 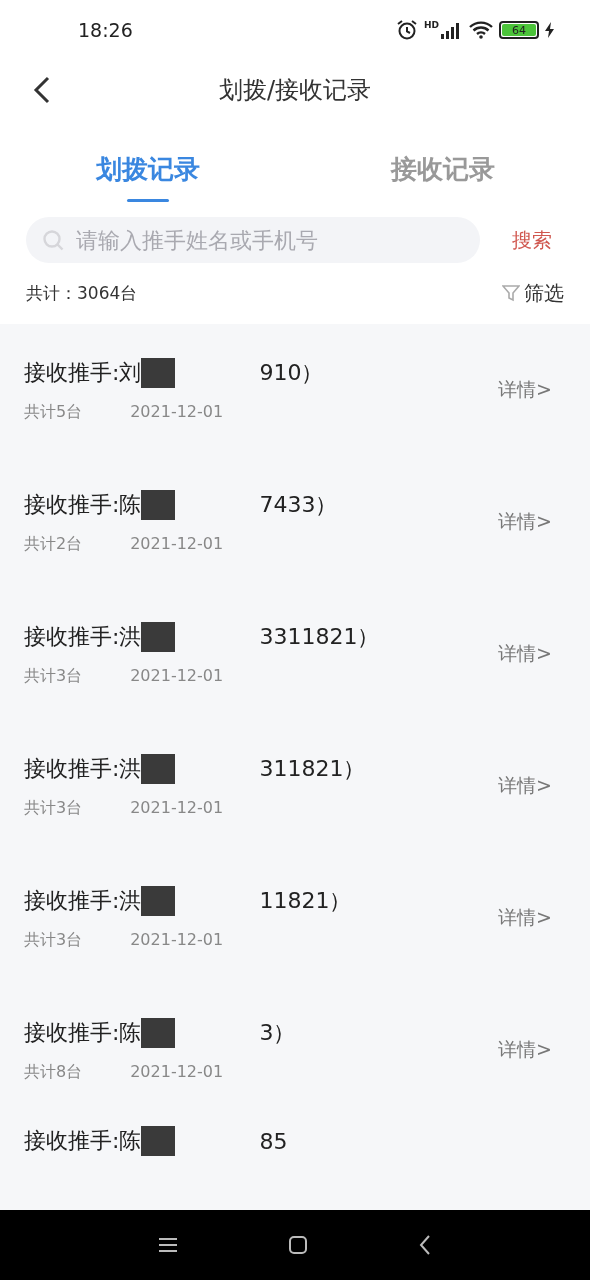 I want to click on filter-button: 筛选, so click(x=533, y=293).